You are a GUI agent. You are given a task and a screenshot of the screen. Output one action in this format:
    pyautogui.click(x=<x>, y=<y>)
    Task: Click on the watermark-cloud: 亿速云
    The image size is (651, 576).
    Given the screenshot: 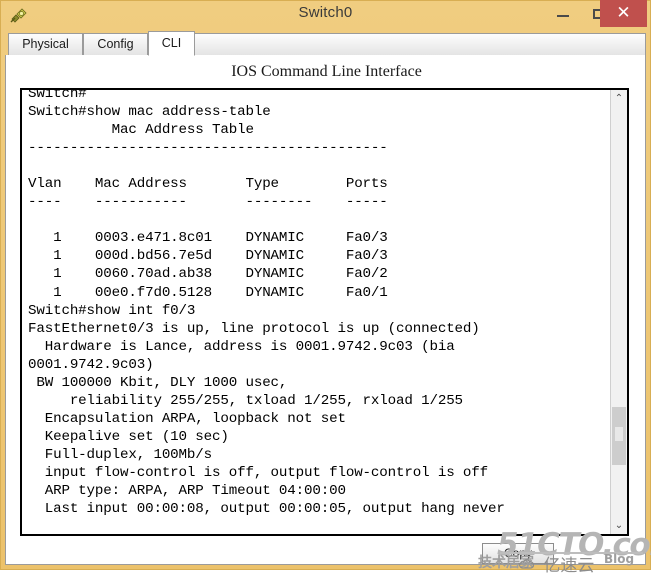 What is the action you would take?
    pyautogui.click(x=556, y=563)
    